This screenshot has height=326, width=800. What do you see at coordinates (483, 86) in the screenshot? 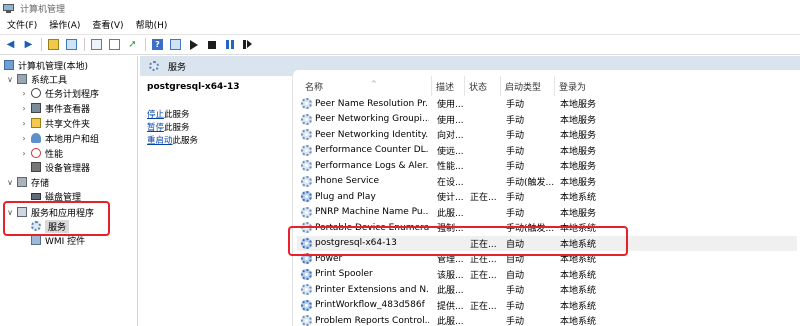
I see `column-header-status: 状态` at bounding box center [483, 86].